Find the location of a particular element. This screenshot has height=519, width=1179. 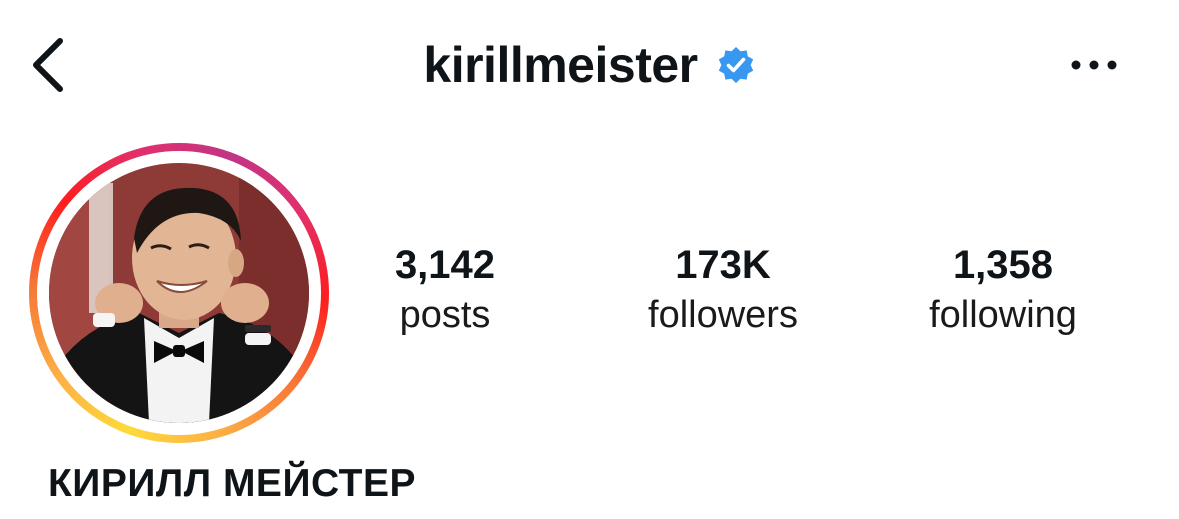

title-bar: kirillmeister is located at coordinates (589, 65).